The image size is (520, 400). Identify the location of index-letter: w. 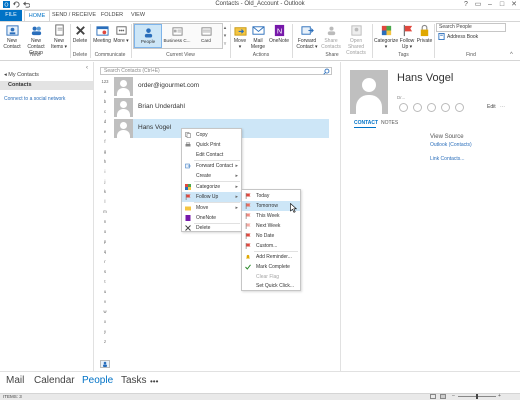
(105, 311).